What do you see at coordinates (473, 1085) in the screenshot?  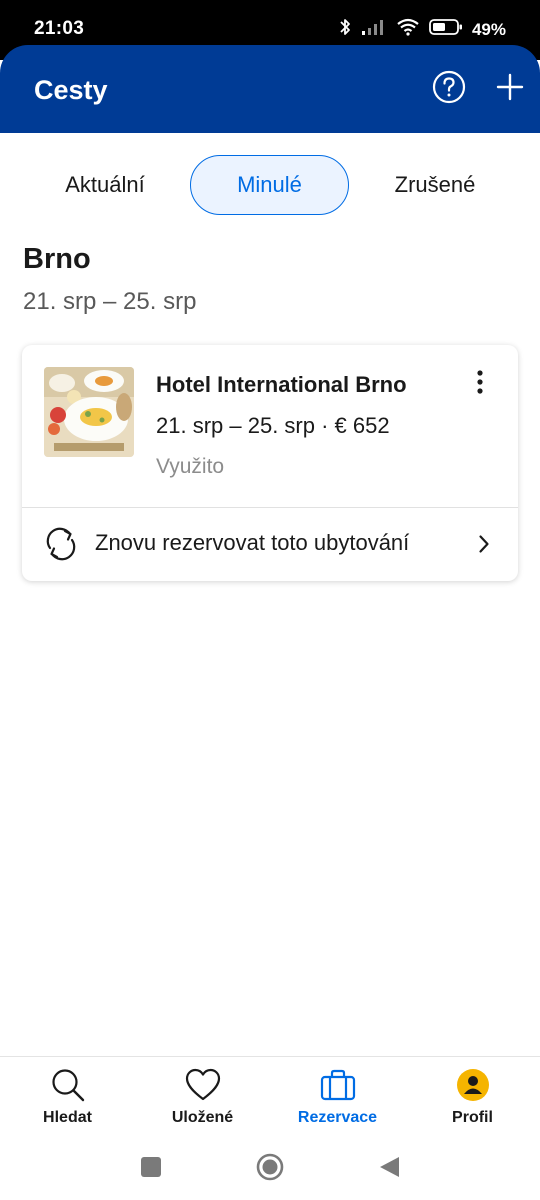 I see `avatar-icon` at bounding box center [473, 1085].